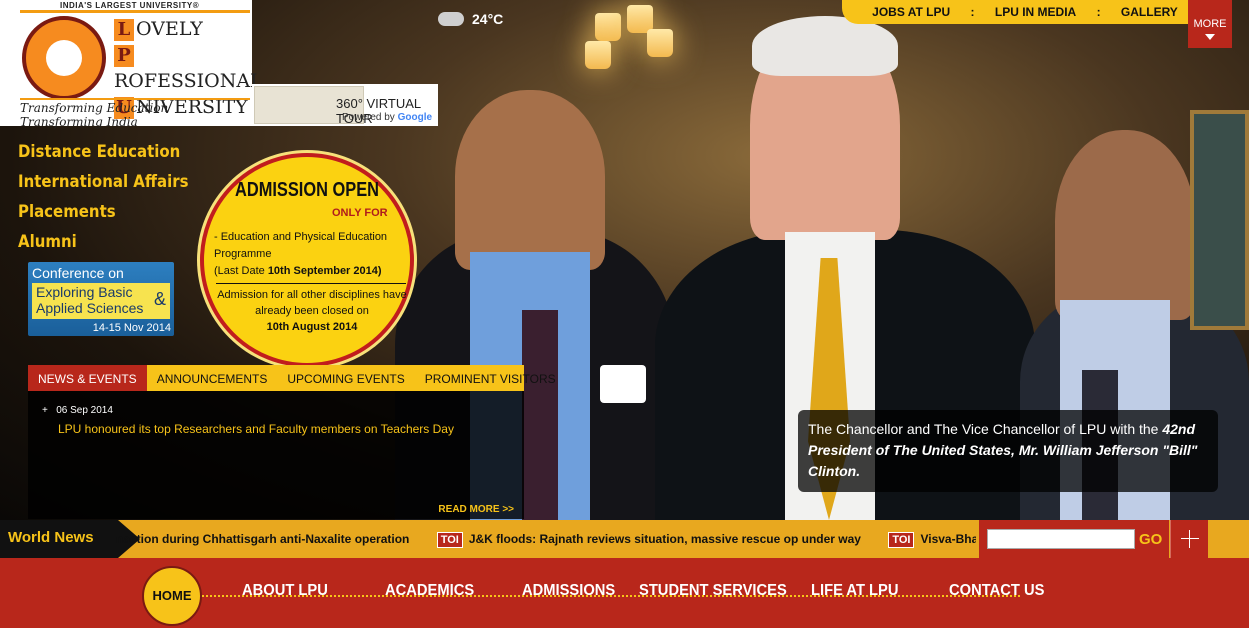 The width and height of the screenshot is (1249, 628). Describe the element at coordinates (387, 117) in the screenshot. I see `powered-by-google: Powered by Google` at that location.